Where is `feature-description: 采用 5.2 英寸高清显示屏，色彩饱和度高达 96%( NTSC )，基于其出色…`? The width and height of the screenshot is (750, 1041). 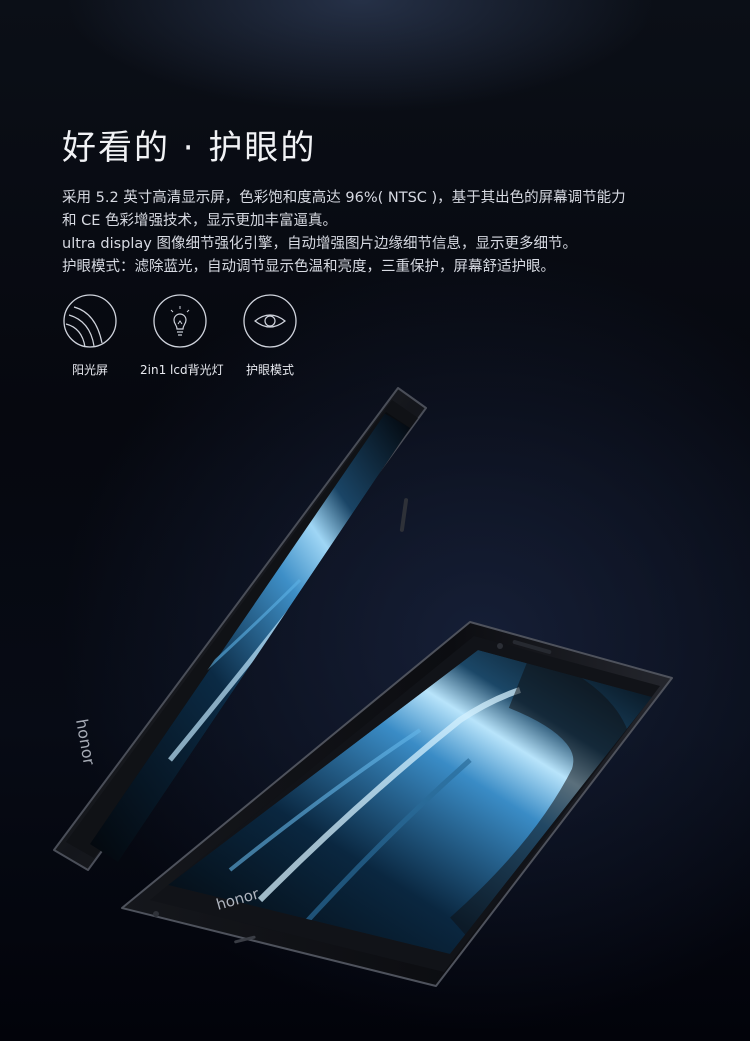 feature-description: 采用 5.2 英寸高清显示屏，色彩饱和度高达 96%( NTSC )，基于其出色… is located at coordinates (382, 233).